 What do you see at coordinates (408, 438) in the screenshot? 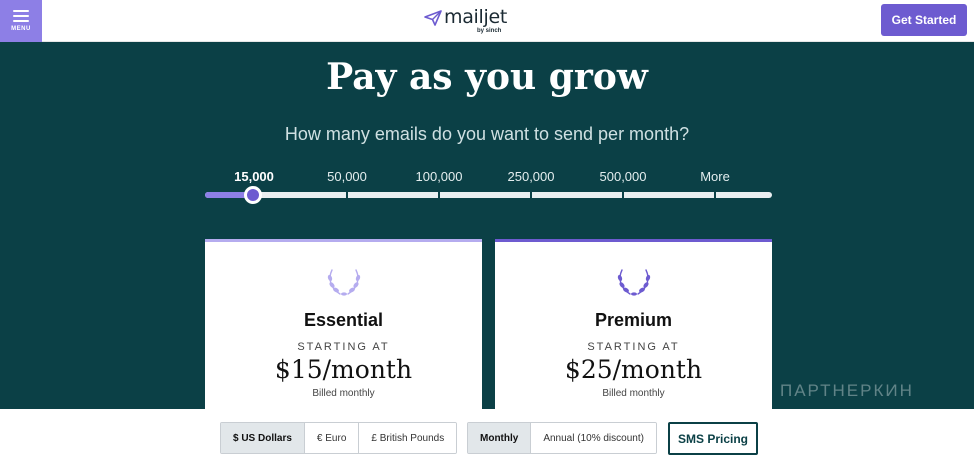
I see `currency-option-gbp: £ British Pounds` at bounding box center [408, 438].